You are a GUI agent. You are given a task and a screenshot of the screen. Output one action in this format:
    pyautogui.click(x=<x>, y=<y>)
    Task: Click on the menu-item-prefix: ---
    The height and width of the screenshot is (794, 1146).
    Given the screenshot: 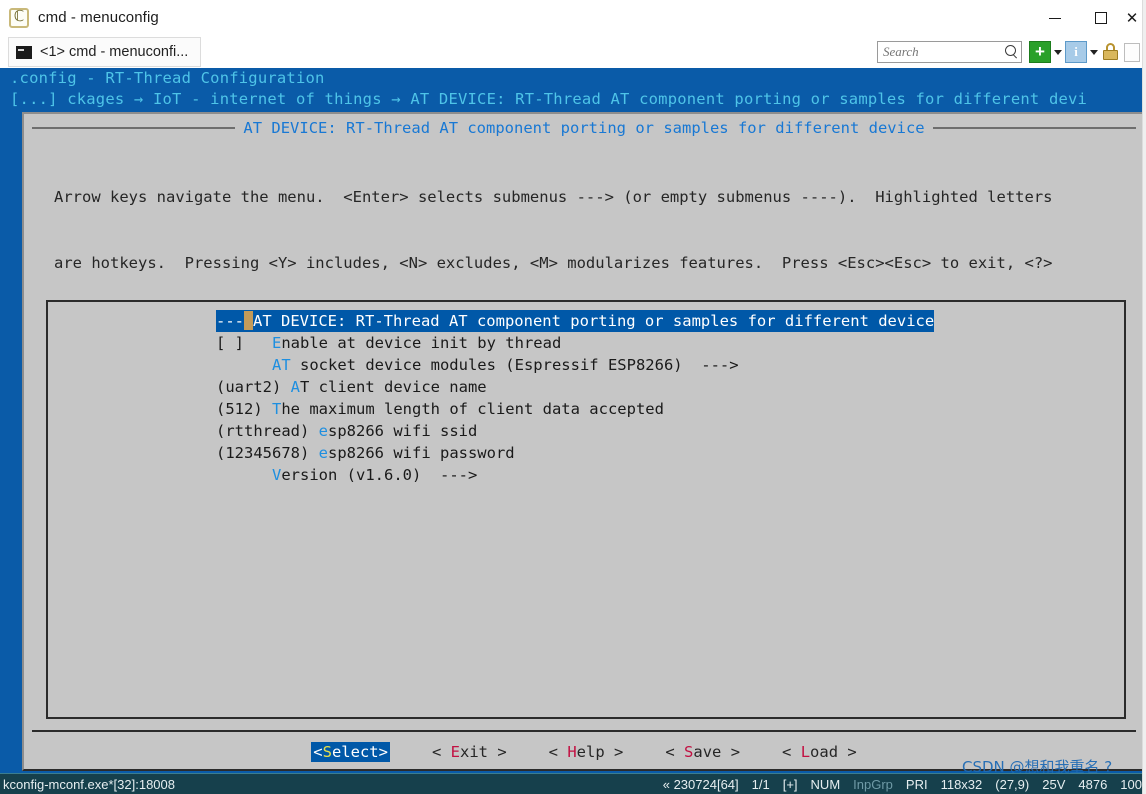 What is the action you would take?
    pyautogui.click(x=230, y=321)
    